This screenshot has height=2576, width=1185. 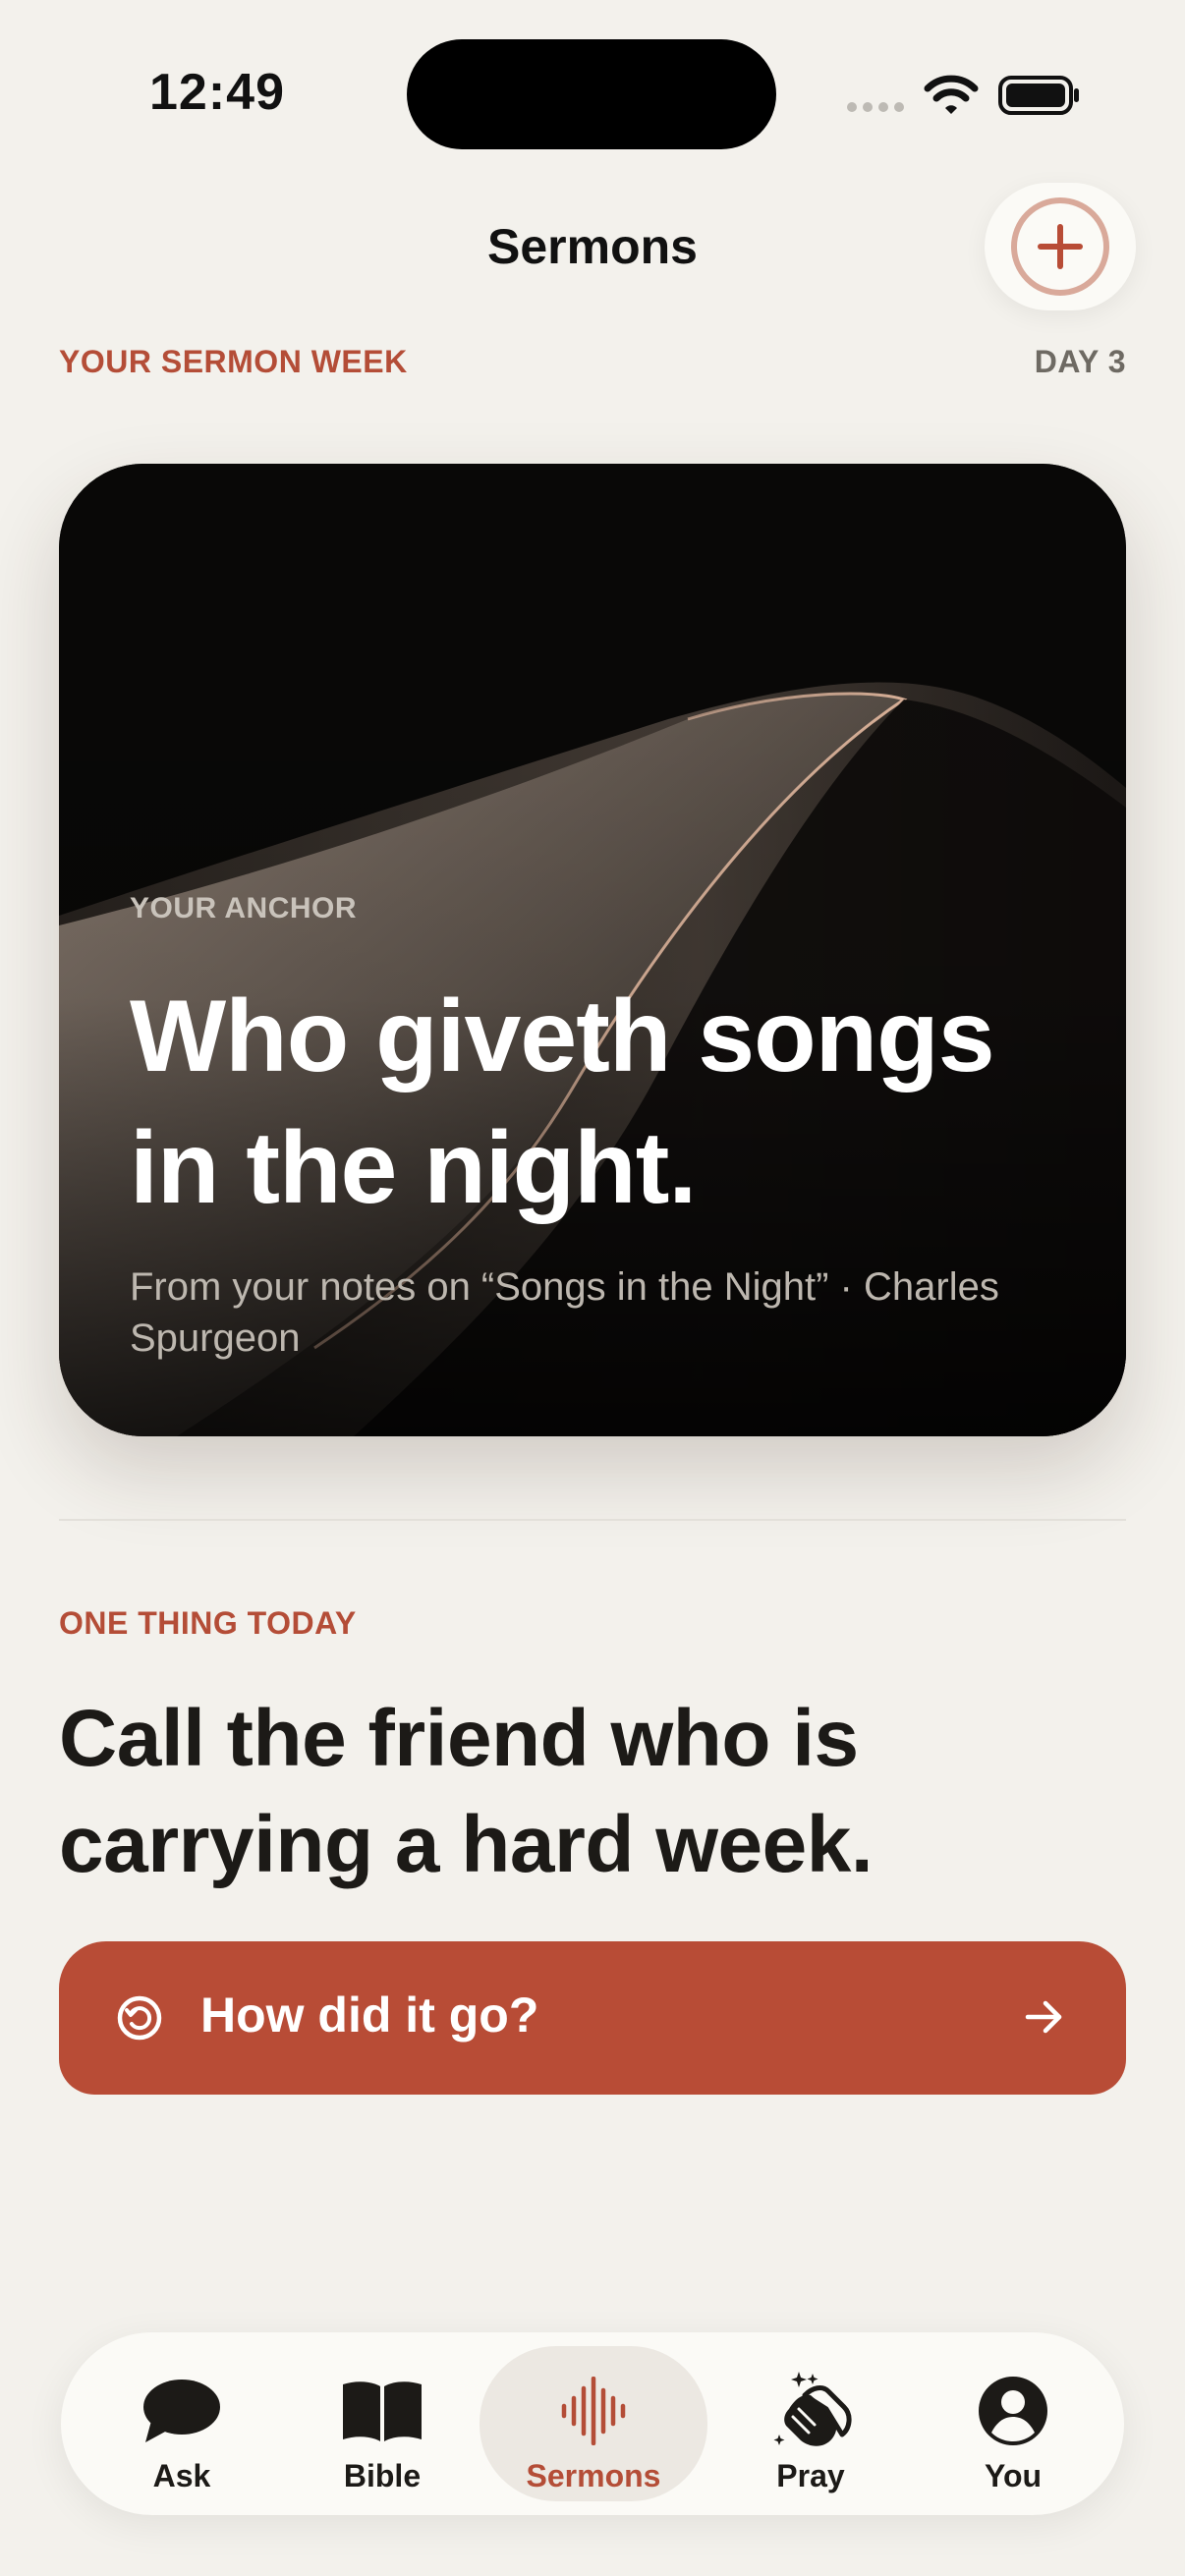 I want to click on status-time: 12:49, so click(x=217, y=92).